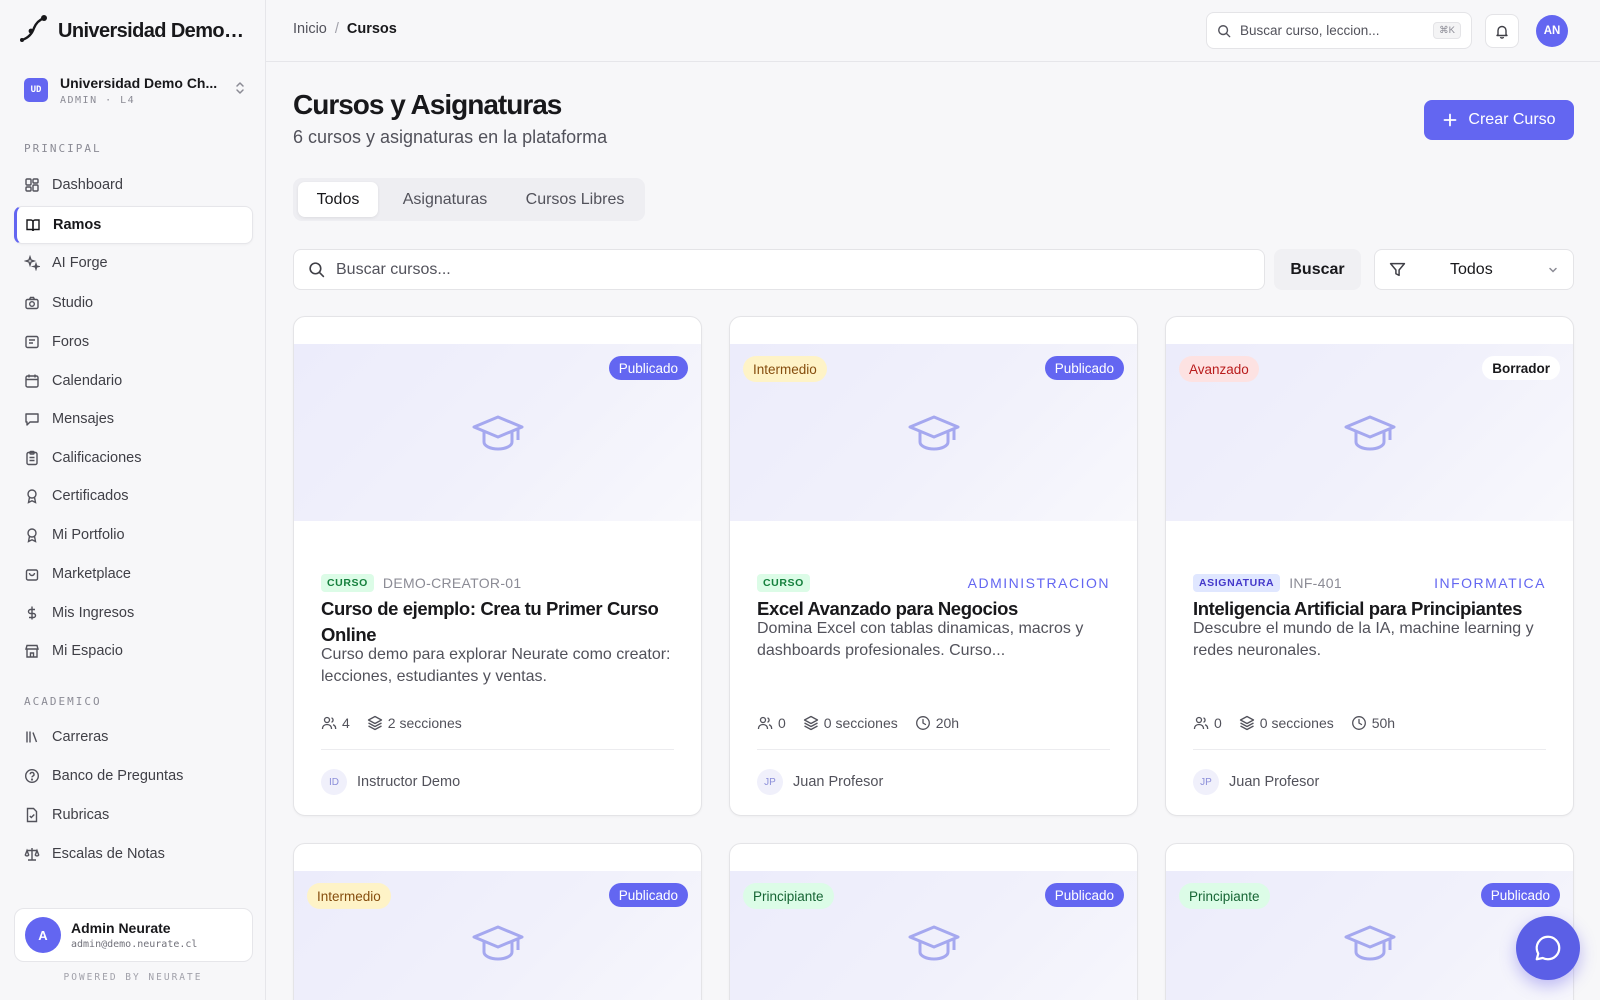  What do you see at coordinates (133, 535) in the screenshot?
I see `sidebar-item-mi-portfolio: Mi Portfolio` at bounding box center [133, 535].